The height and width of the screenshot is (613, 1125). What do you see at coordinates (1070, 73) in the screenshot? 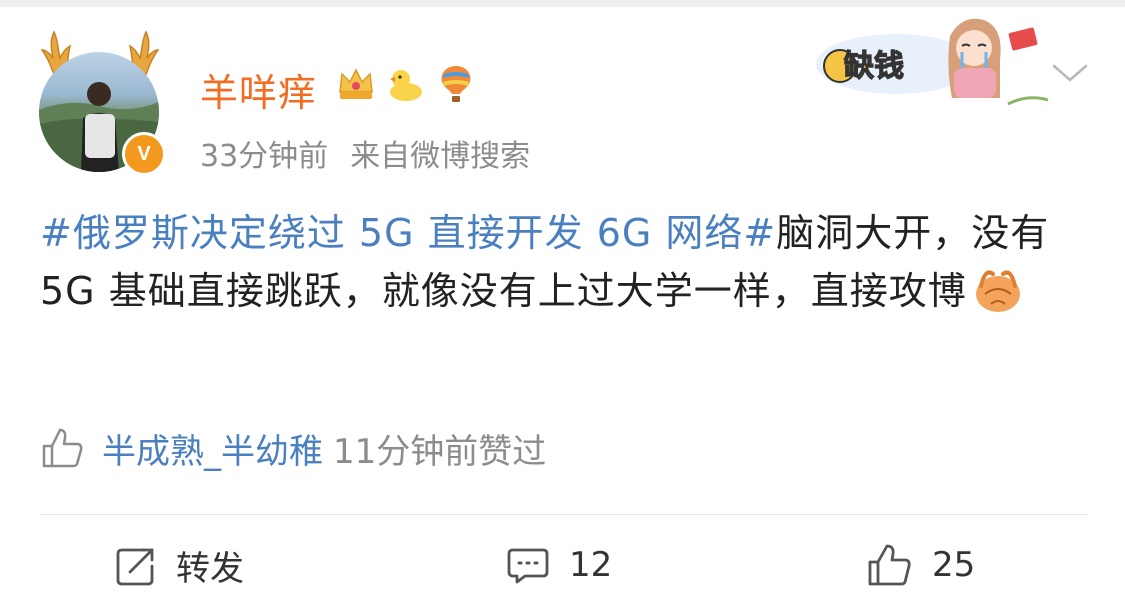
I see `chevron-down-icon` at bounding box center [1070, 73].